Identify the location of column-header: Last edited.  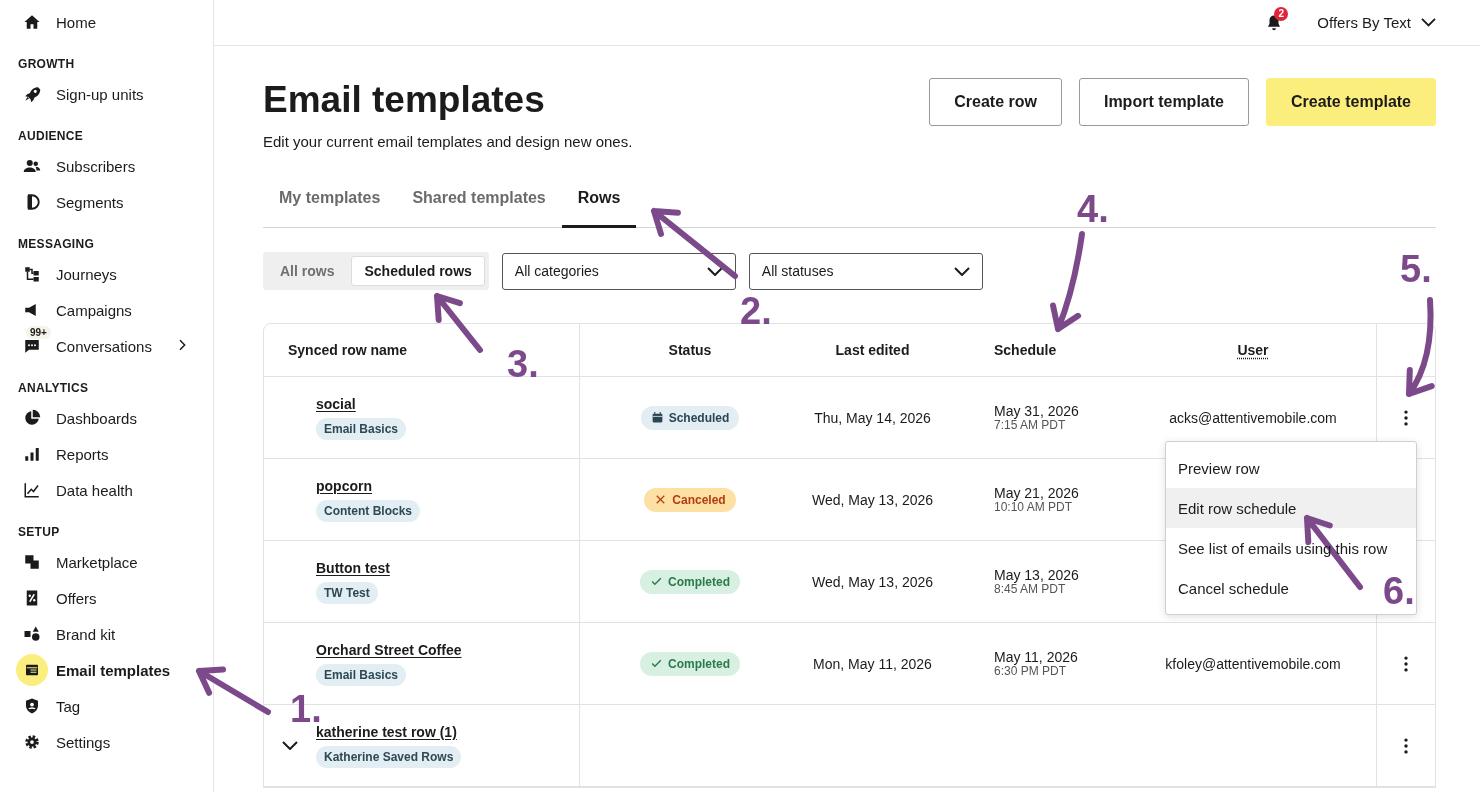
(872, 350).